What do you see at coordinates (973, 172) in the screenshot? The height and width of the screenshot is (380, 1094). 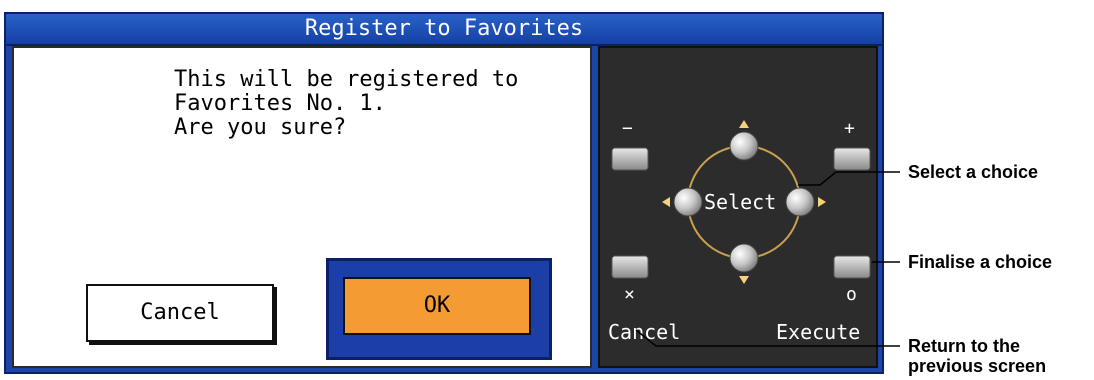 I see `annotation-select: Select a choice` at bounding box center [973, 172].